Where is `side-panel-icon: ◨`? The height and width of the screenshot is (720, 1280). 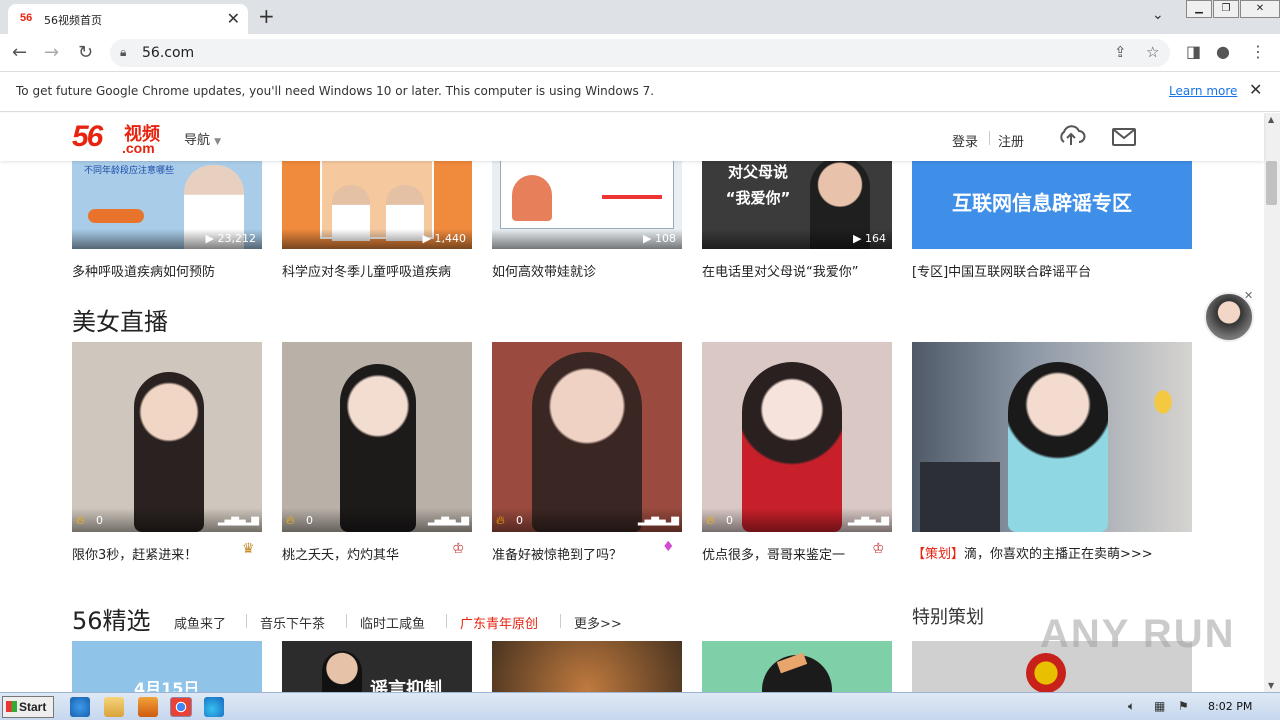
side-panel-icon: ◨ is located at coordinates (1193, 51).